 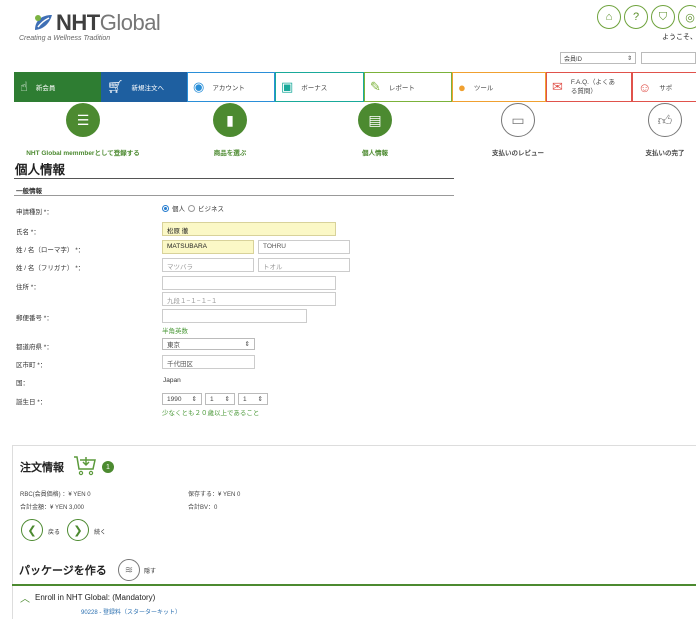 I want to click on nav-new-order: 🛒︎ 新規注文へ, so click(x=144, y=87).